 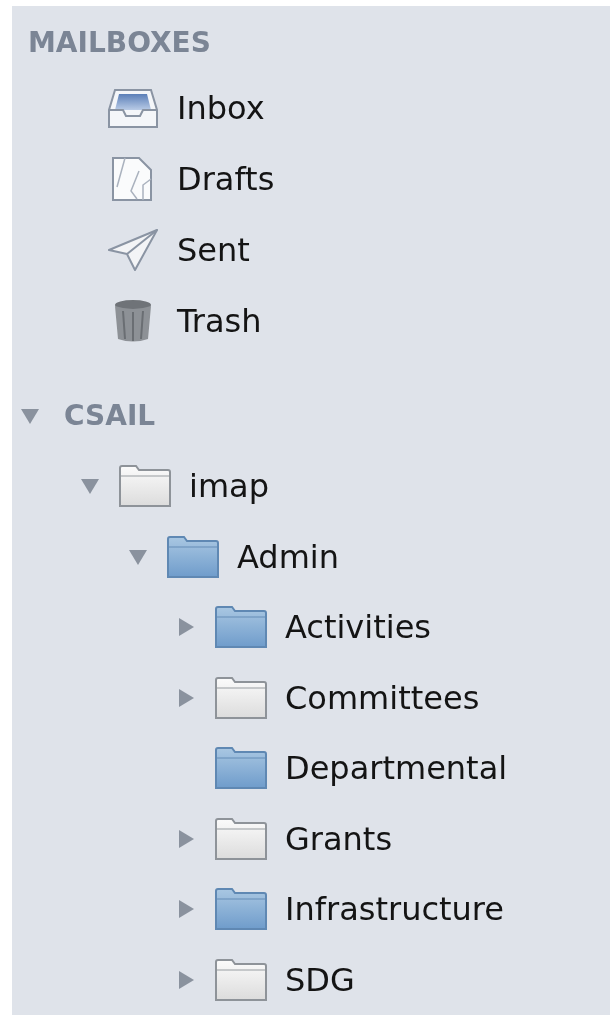 I want to click on folder-label: Committees, so click(x=382, y=697).